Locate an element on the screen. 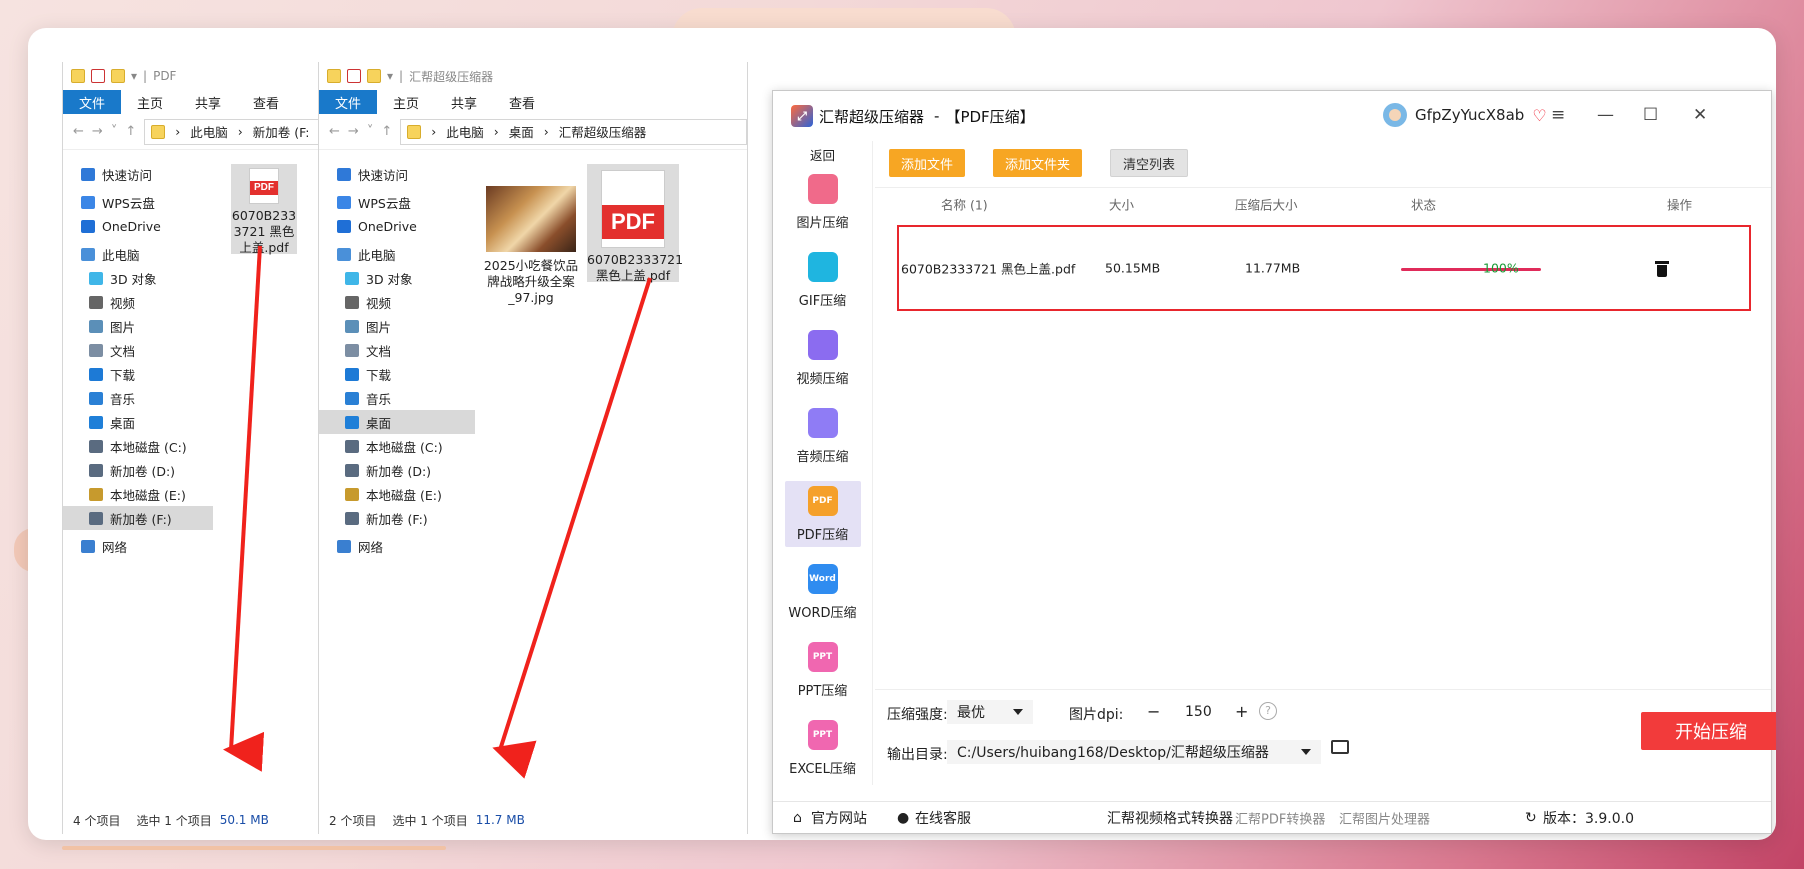  decorative-strip is located at coordinates (254, 848).